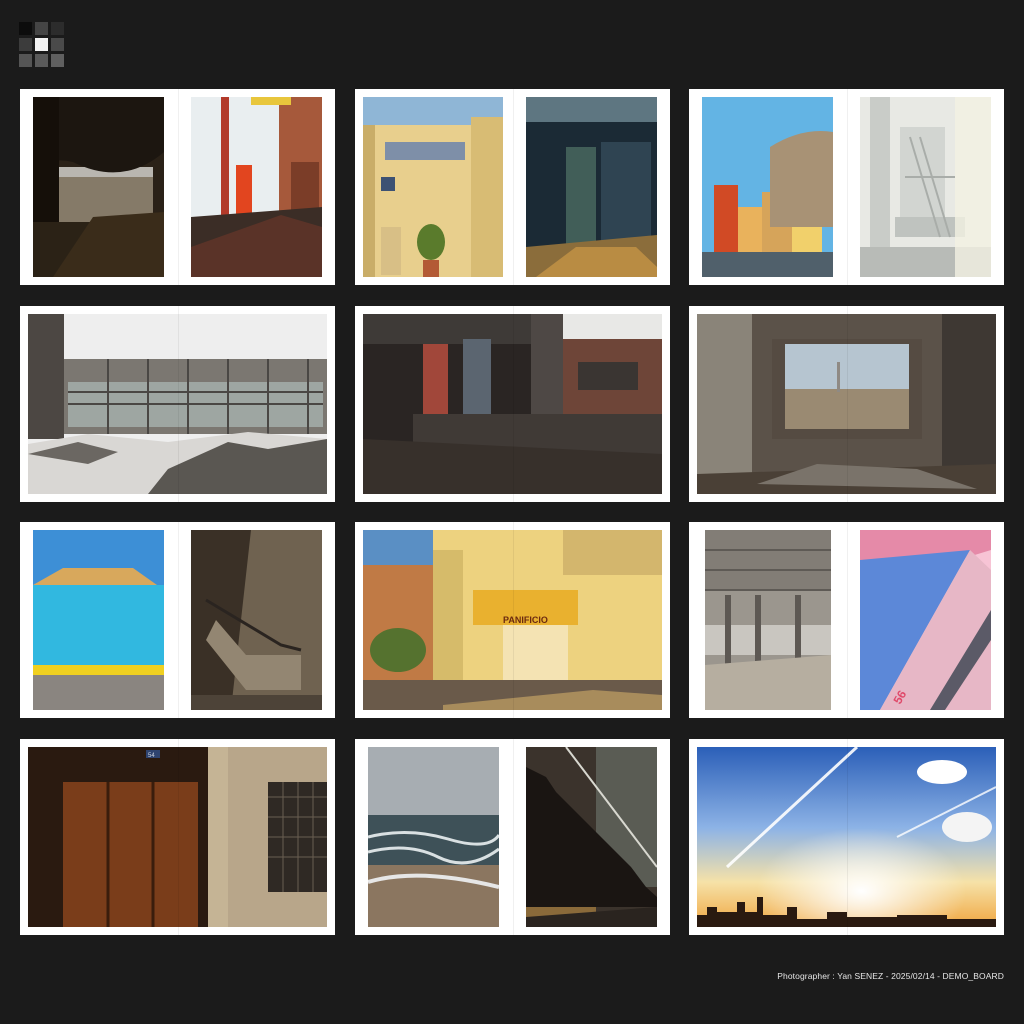 Image resolution: width=1024 pixels, height=1024 pixels. I want to click on photo-pink-blue-pool-edge: 56, so click(925, 620).